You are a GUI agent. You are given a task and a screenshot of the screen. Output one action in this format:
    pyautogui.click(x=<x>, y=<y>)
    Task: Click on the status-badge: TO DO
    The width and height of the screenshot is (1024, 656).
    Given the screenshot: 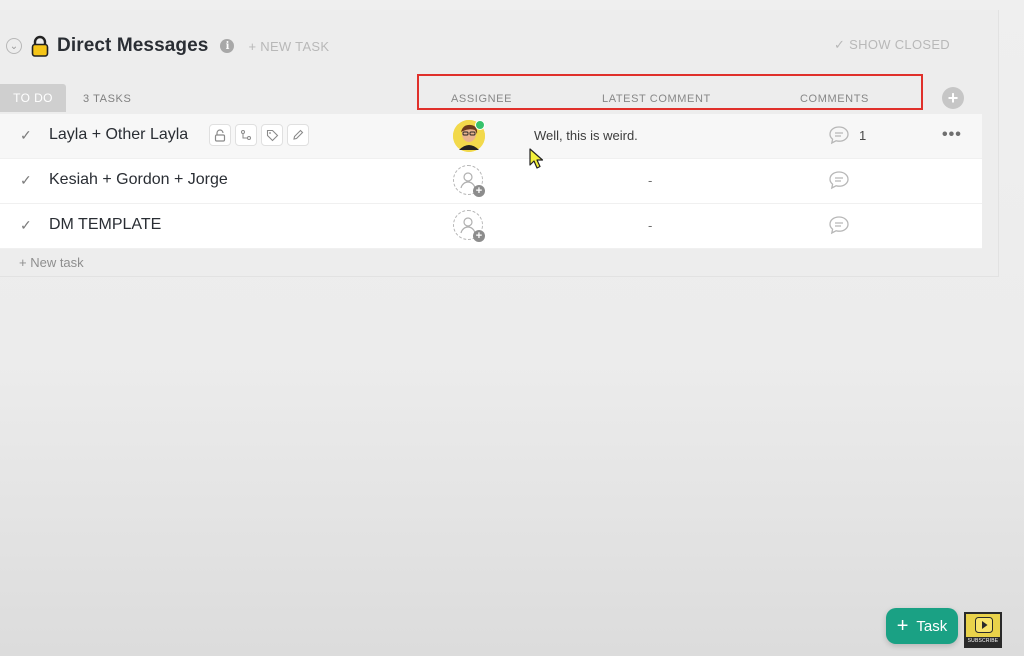 What is the action you would take?
    pyautogui.click(x=33, y=98)
    